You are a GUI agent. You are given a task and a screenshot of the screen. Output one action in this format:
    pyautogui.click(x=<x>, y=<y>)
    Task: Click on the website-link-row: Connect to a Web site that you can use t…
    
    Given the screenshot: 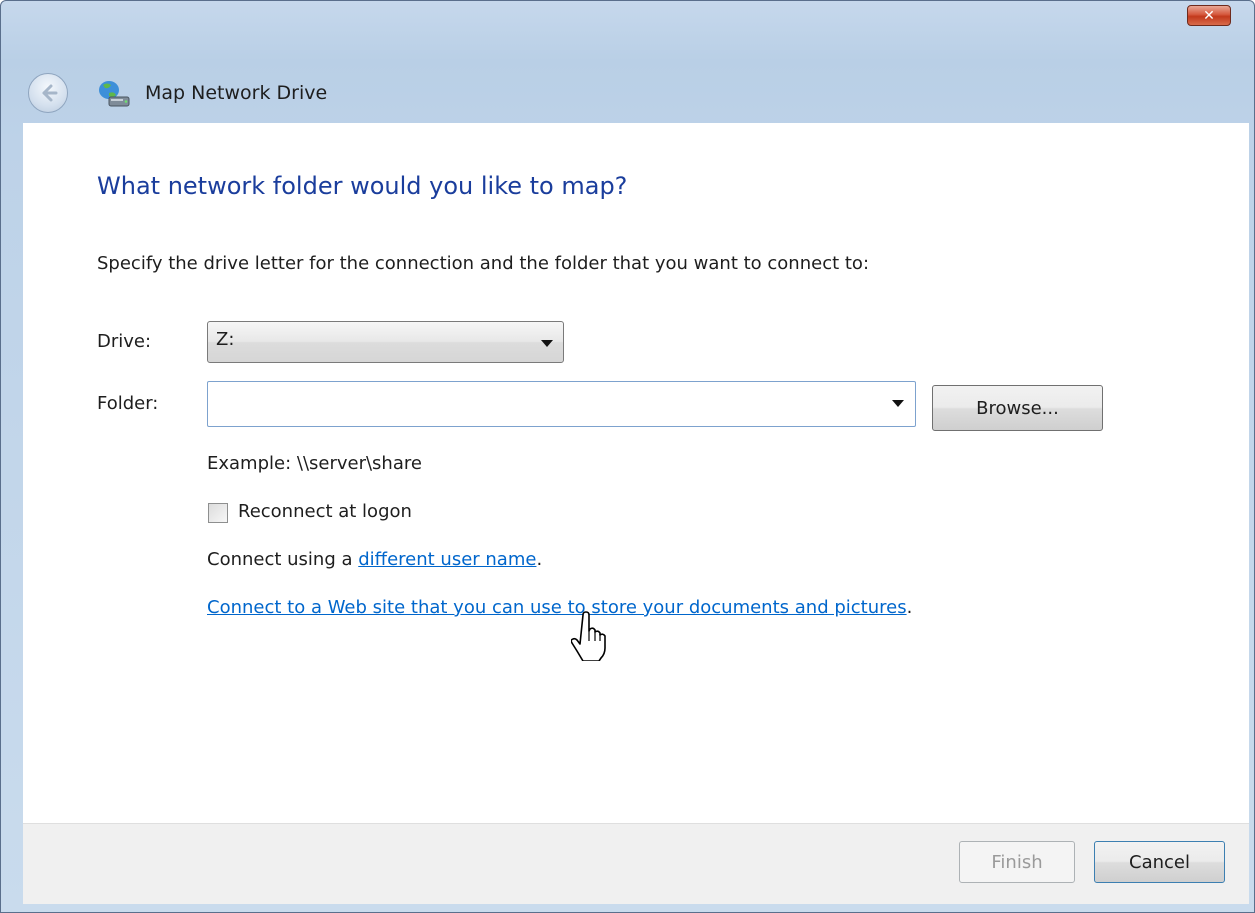 What is the action you would take?
    pyautogui.click(x=559, y=608)
    